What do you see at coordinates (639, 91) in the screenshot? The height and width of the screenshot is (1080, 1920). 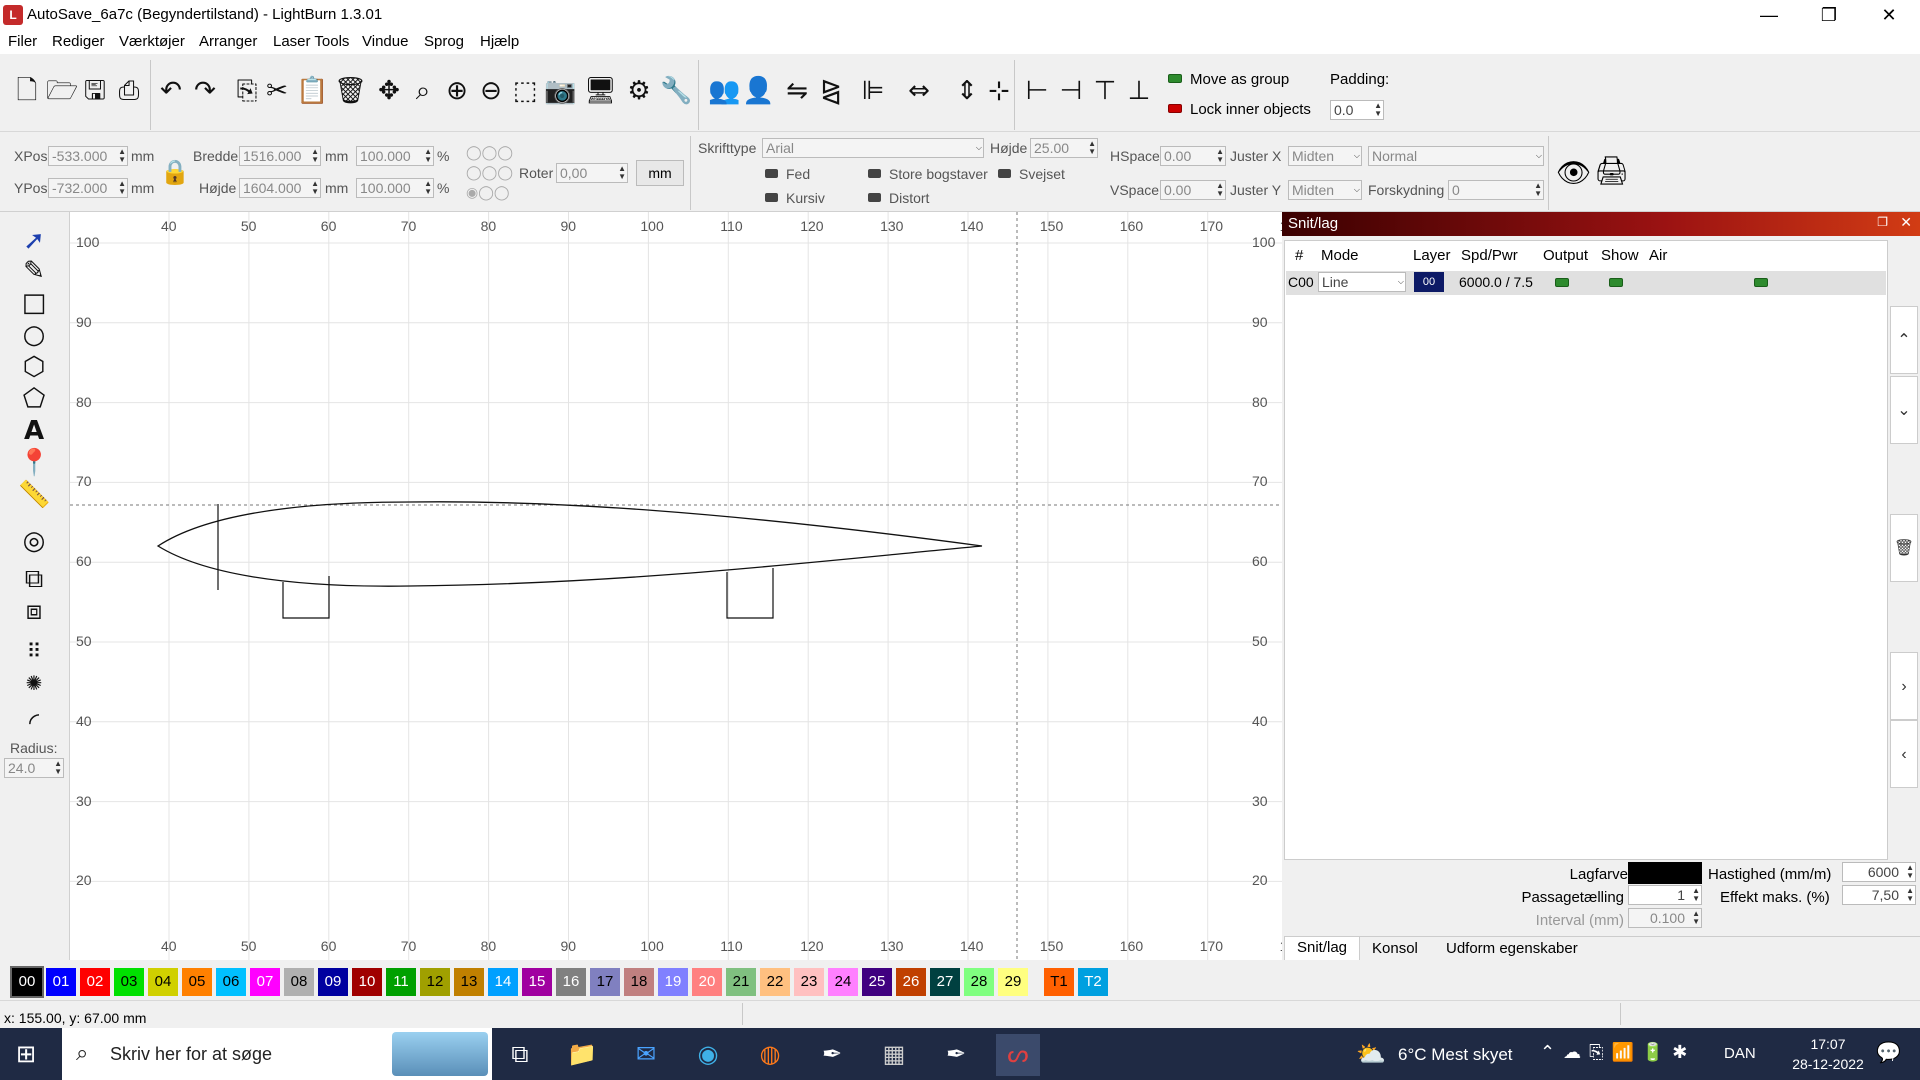 I see `settings-icon: ⚙` at bounding box center [639, 91].